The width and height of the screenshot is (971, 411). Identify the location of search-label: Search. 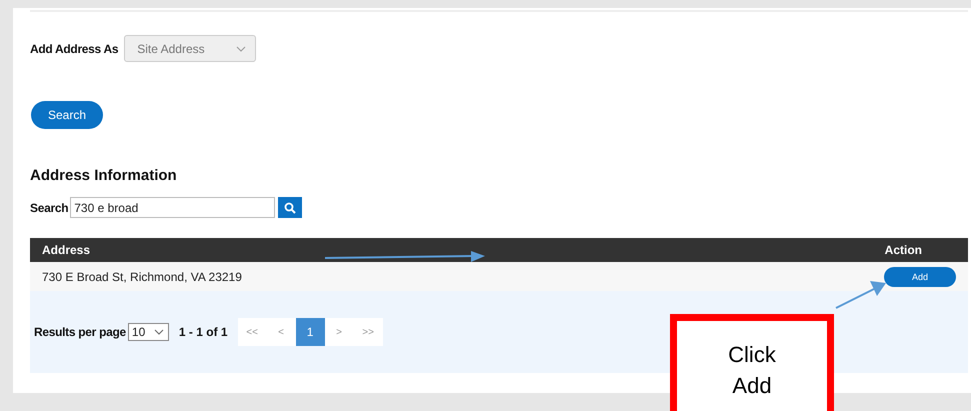
(49, 207).